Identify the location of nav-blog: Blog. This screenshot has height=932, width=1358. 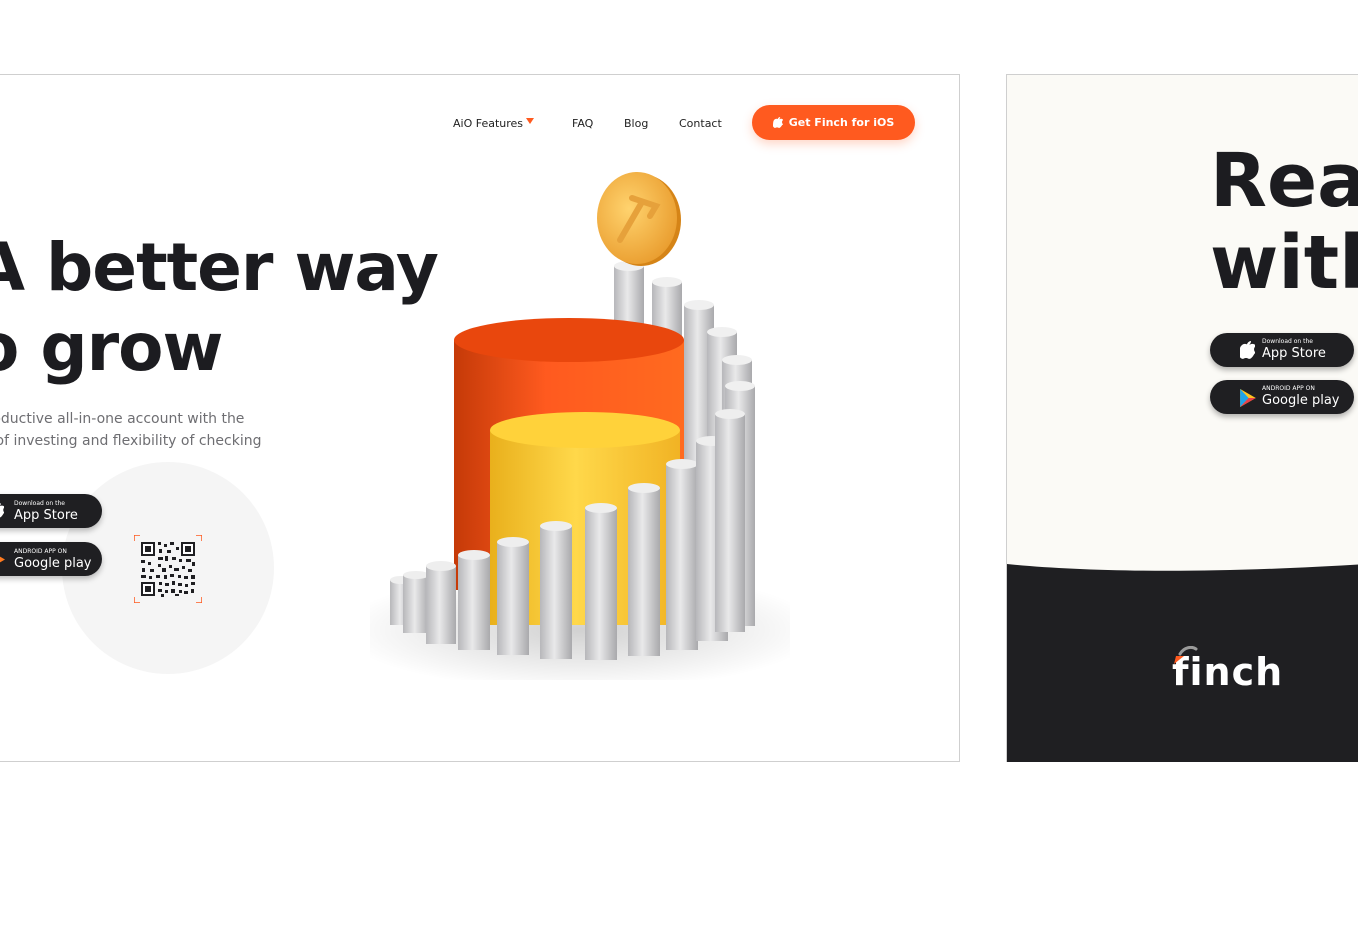
(636, 123).